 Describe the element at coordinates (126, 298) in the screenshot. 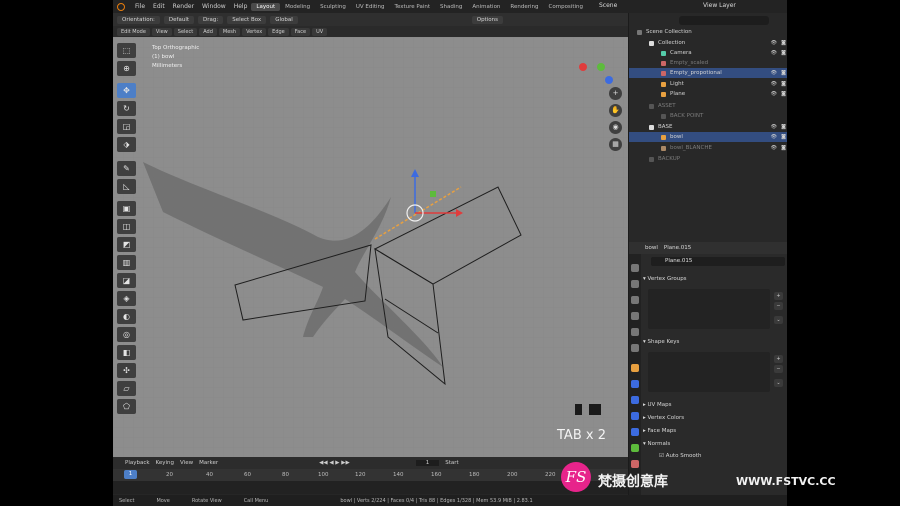

I see `poly-build-tool: ◈` at that location.